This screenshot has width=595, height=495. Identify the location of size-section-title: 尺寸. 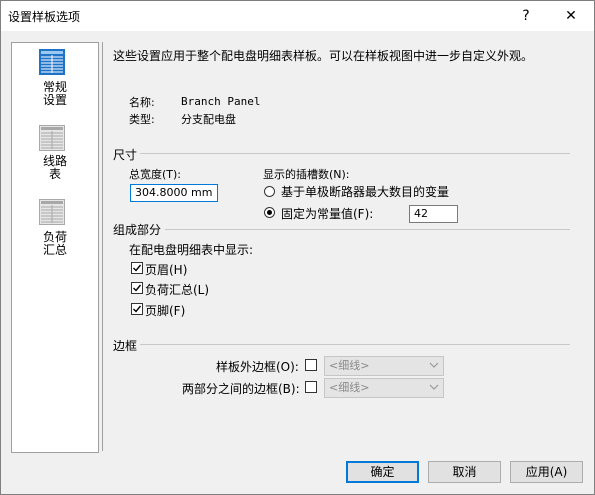
(125, 155).